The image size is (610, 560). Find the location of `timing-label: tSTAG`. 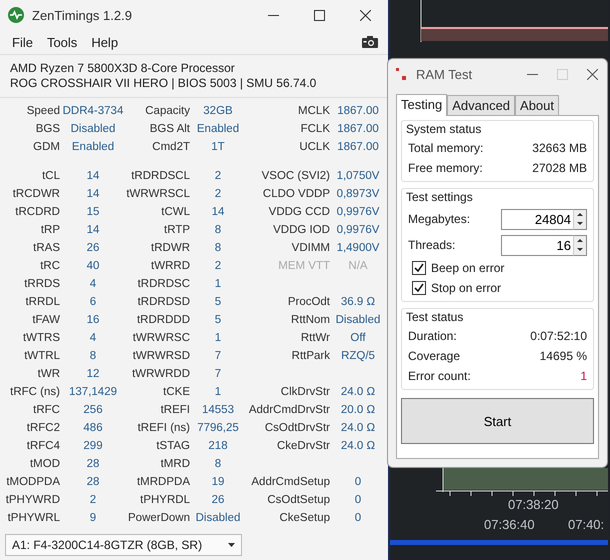

timing-label: tSTAG is located at coordinates (172, 446).